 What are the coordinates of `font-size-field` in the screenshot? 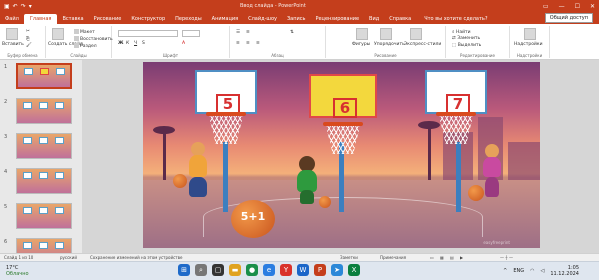 It's located at (191, 33).